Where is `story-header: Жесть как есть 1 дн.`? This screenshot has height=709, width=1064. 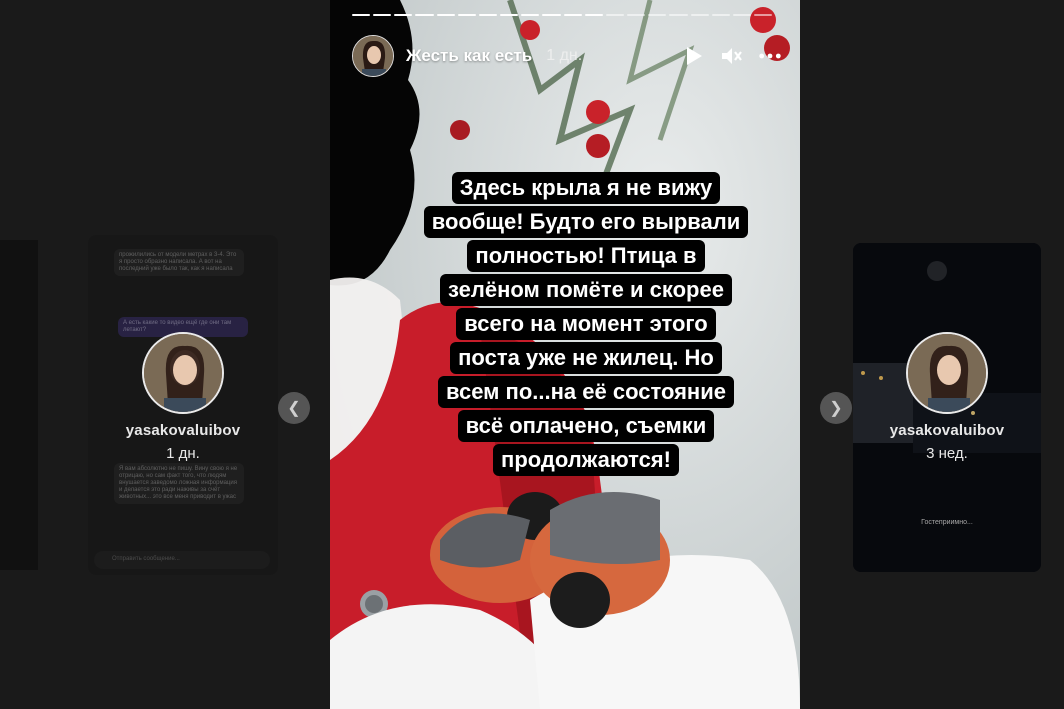 story-header: Жесть как есть 1 дн. is located at coordinates (567, 56).